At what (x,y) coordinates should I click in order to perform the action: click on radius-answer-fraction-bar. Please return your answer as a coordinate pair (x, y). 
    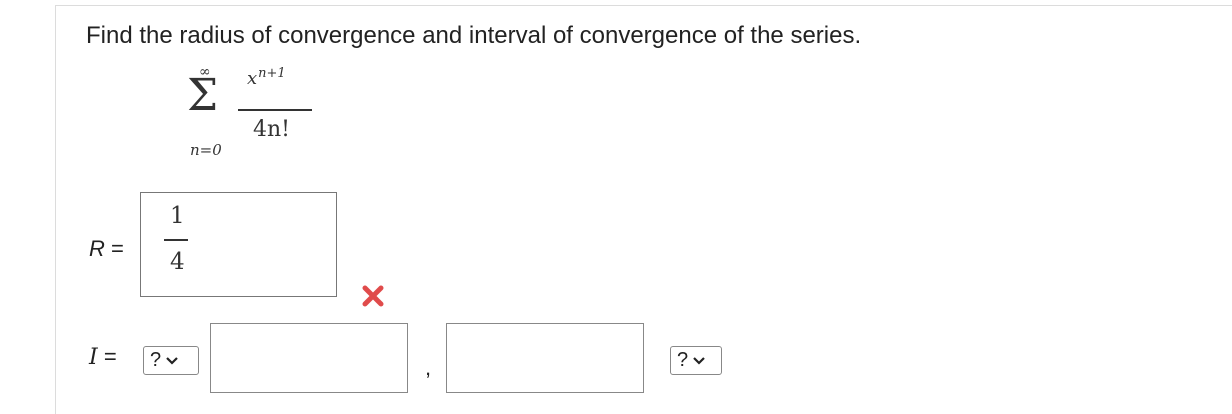
    Looking at the image, I should click on (176, 240).